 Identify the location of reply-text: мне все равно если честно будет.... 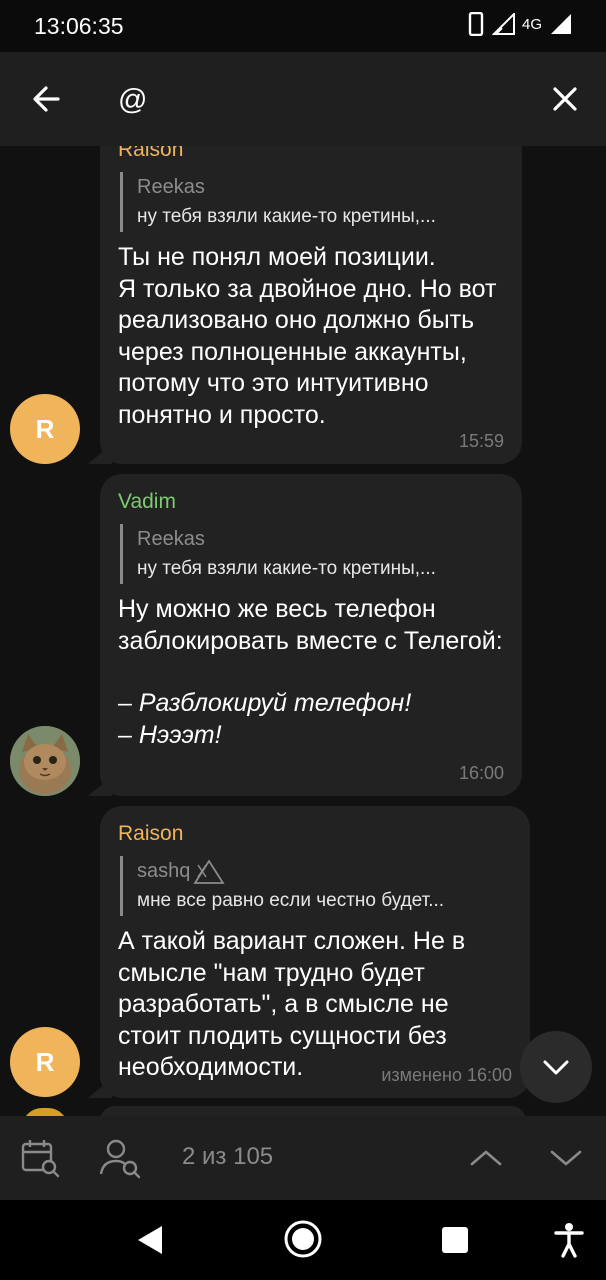
(291, 900).